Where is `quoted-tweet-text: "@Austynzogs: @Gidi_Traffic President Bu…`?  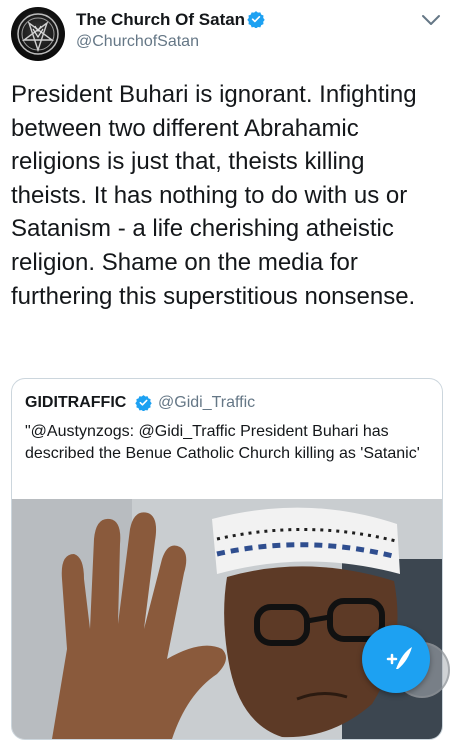 quoted-tweet-text: "@Austynzogs: @Gidi_Traffic President Bu… is located at coordinates (222, 442).